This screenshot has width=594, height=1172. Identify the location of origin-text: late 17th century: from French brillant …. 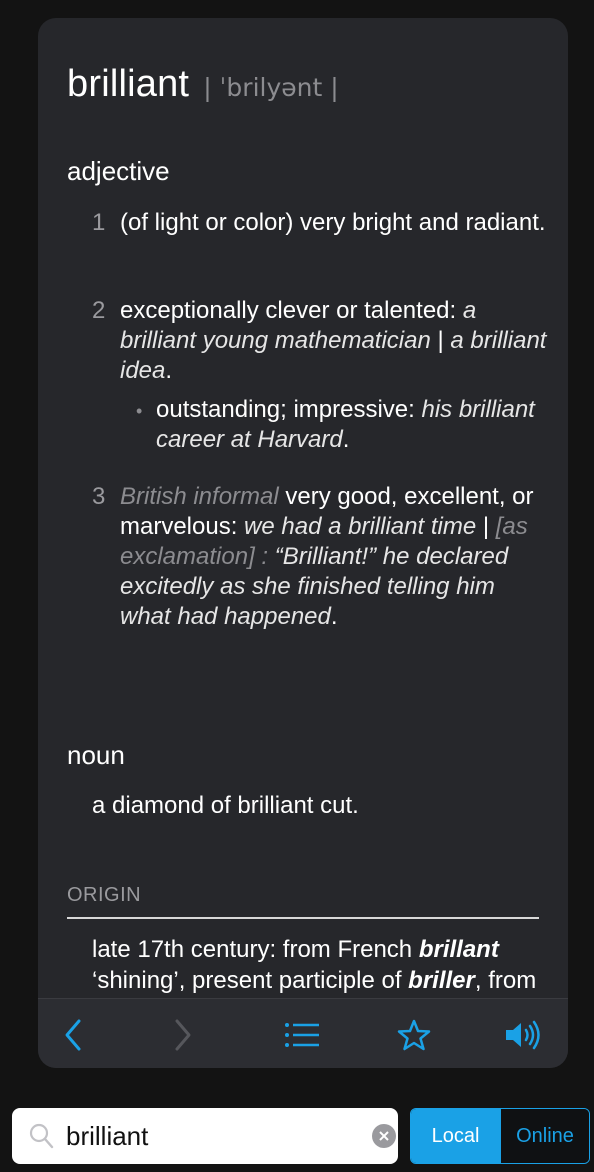
(314, 965).